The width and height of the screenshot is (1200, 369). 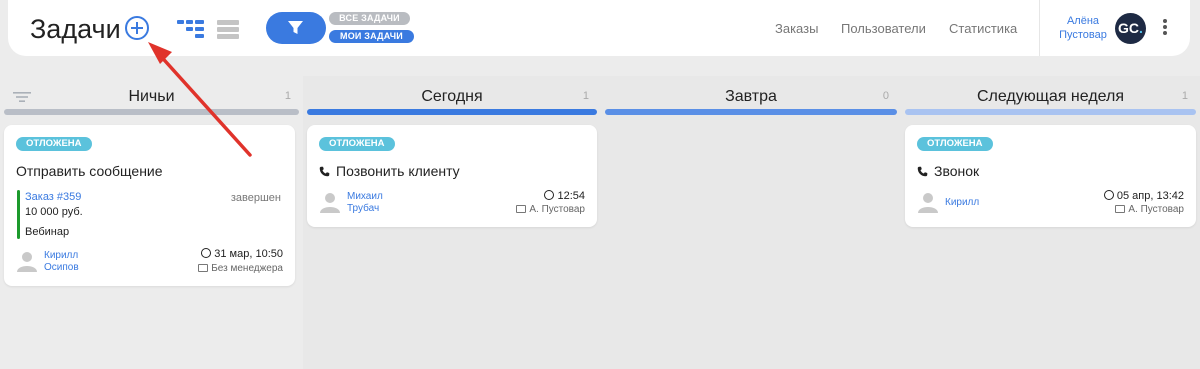 I want to click on column-header: Завтра 0, so click(x=751, y=96).